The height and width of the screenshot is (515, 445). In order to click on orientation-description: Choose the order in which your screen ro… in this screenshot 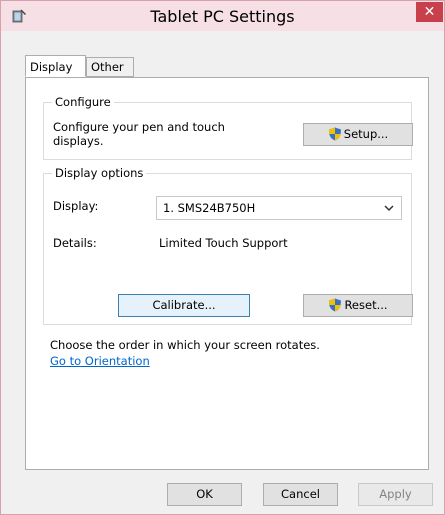, I will do `click(185, 345)`.